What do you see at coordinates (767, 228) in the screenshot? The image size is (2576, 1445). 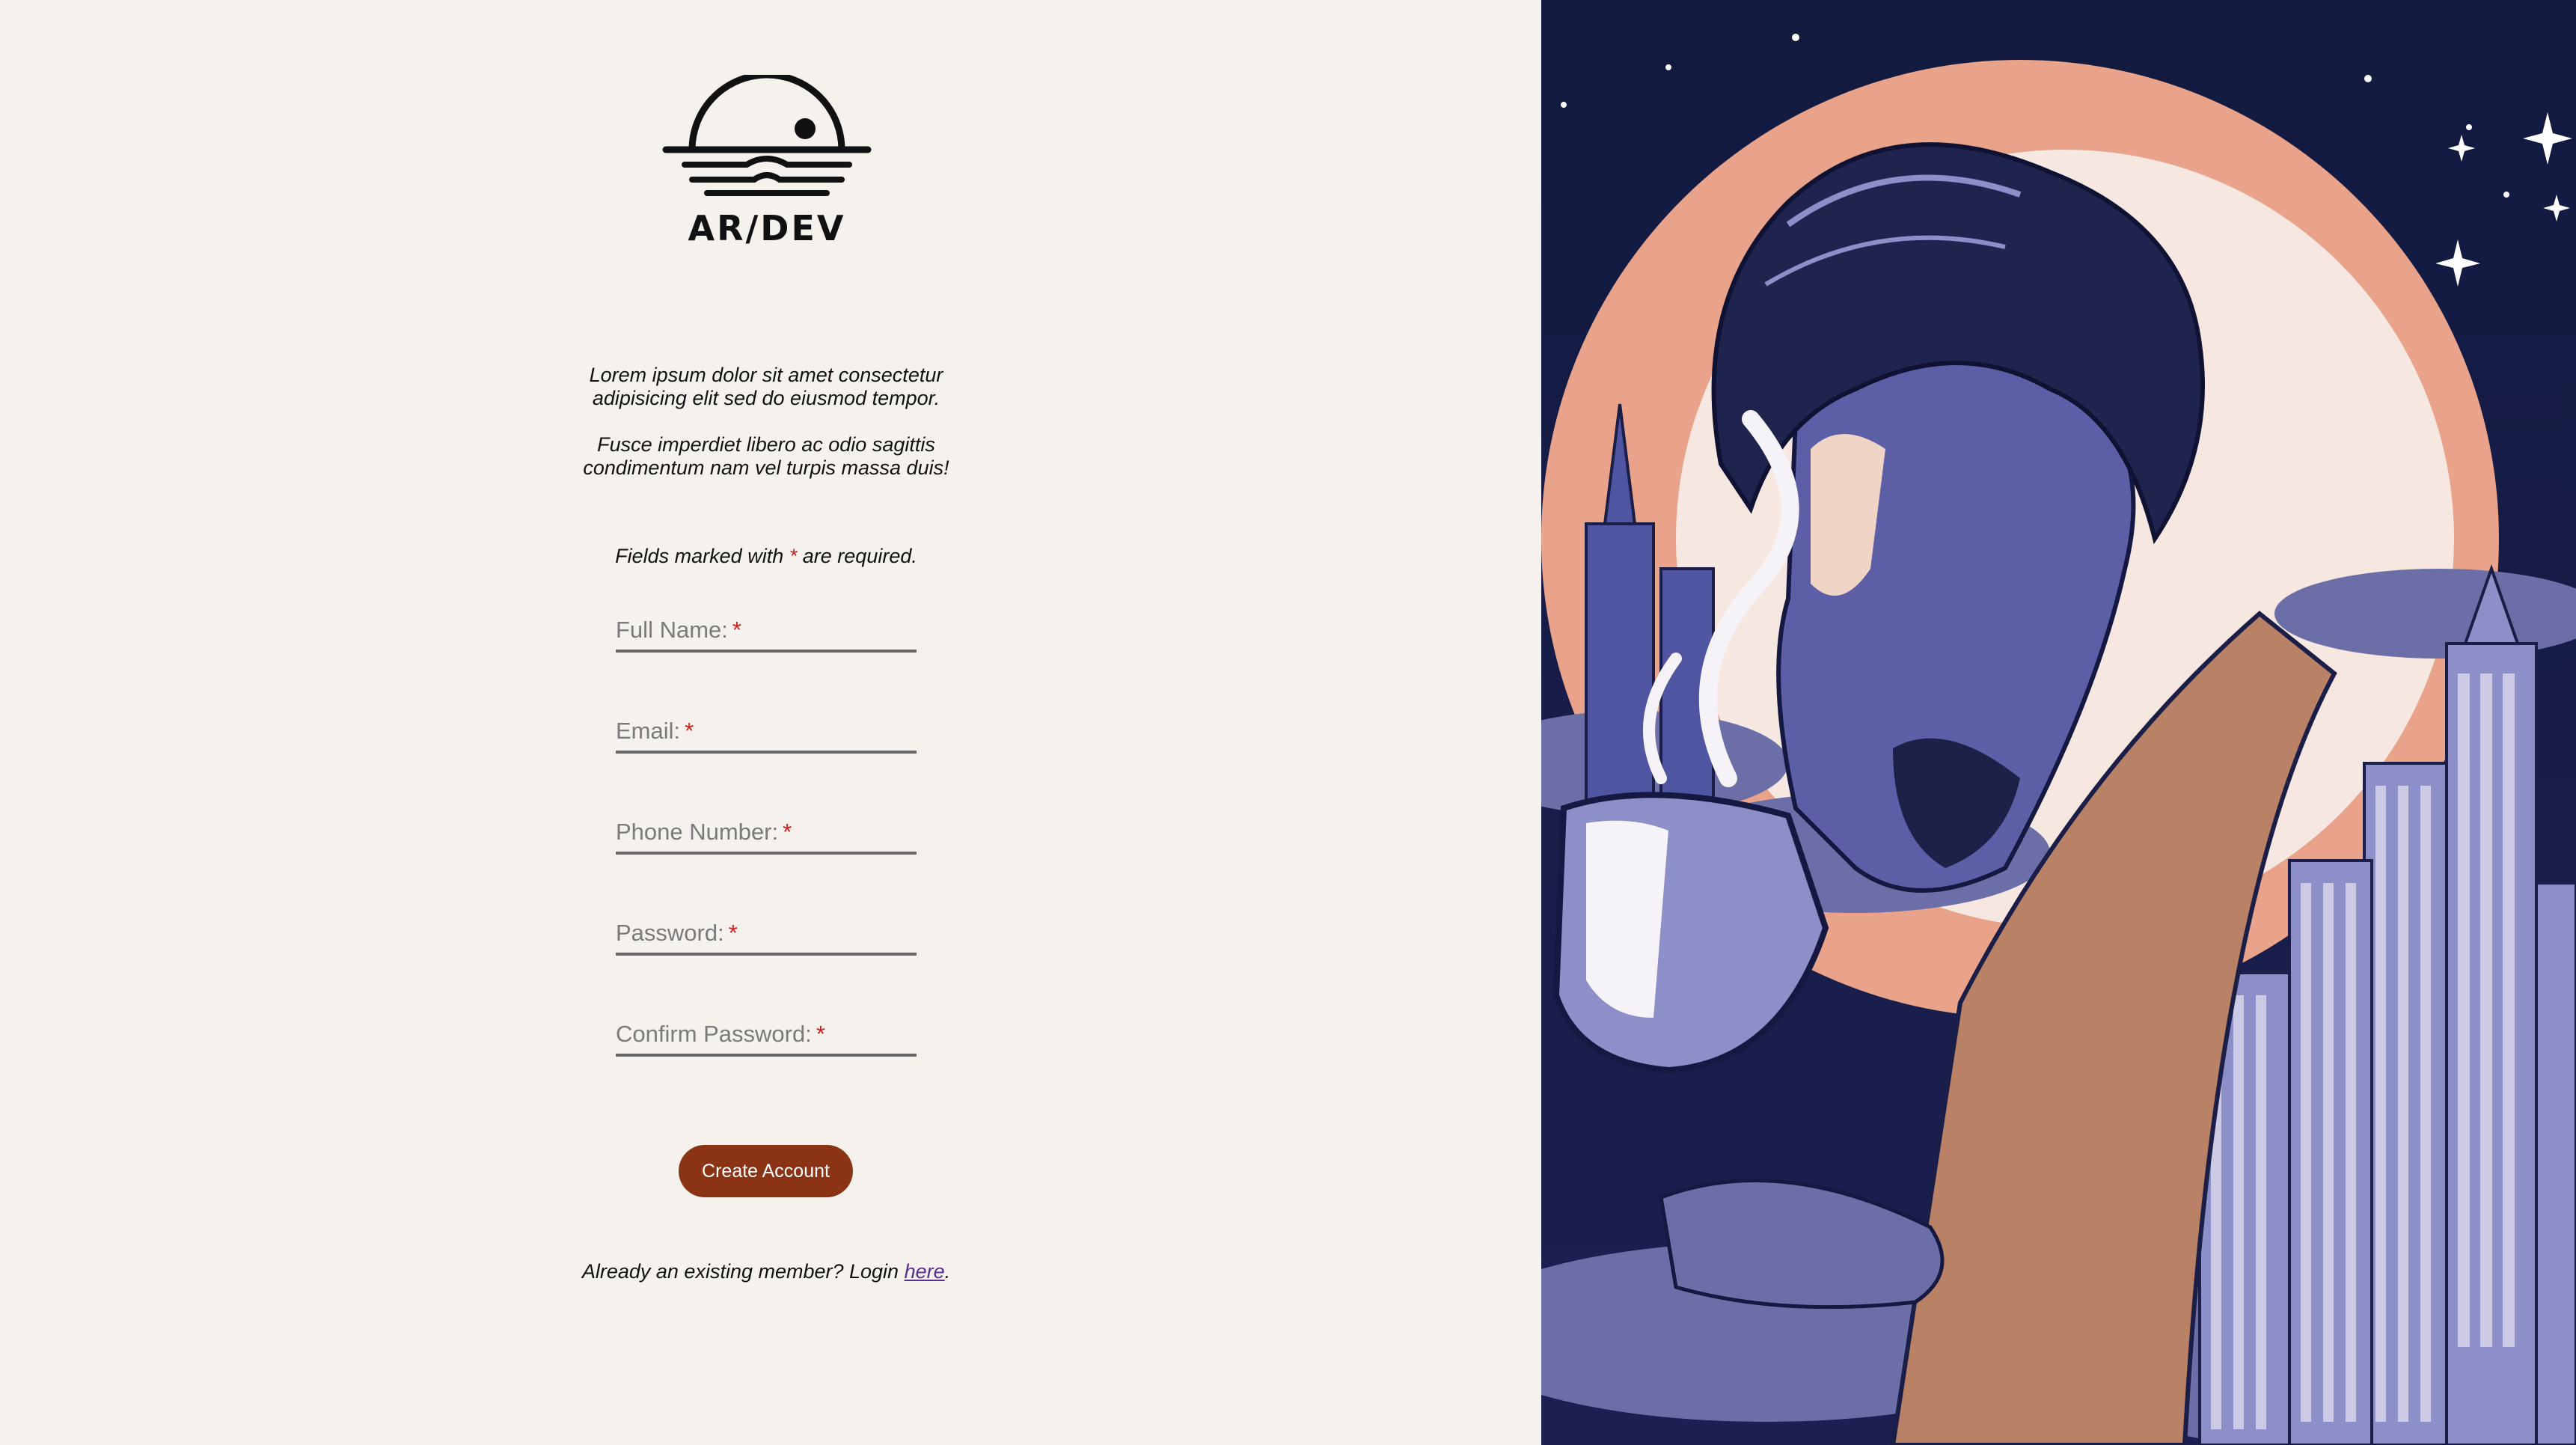 I see `brand-name: AR/DEV` at bounding box center [767, 228].